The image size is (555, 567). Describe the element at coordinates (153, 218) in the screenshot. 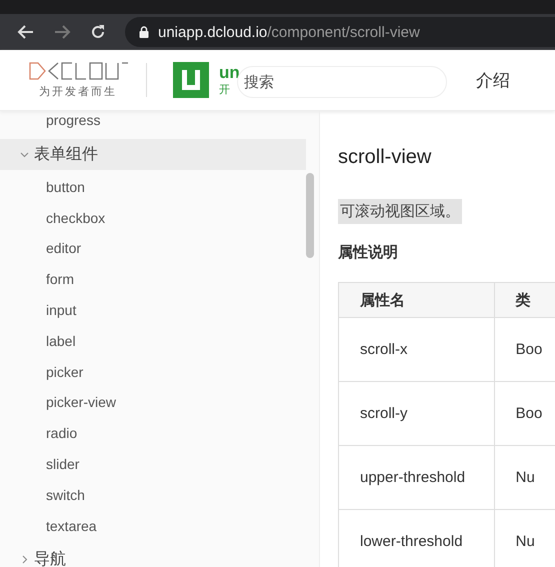

I see `sidebar-item: checkbox` at that location.